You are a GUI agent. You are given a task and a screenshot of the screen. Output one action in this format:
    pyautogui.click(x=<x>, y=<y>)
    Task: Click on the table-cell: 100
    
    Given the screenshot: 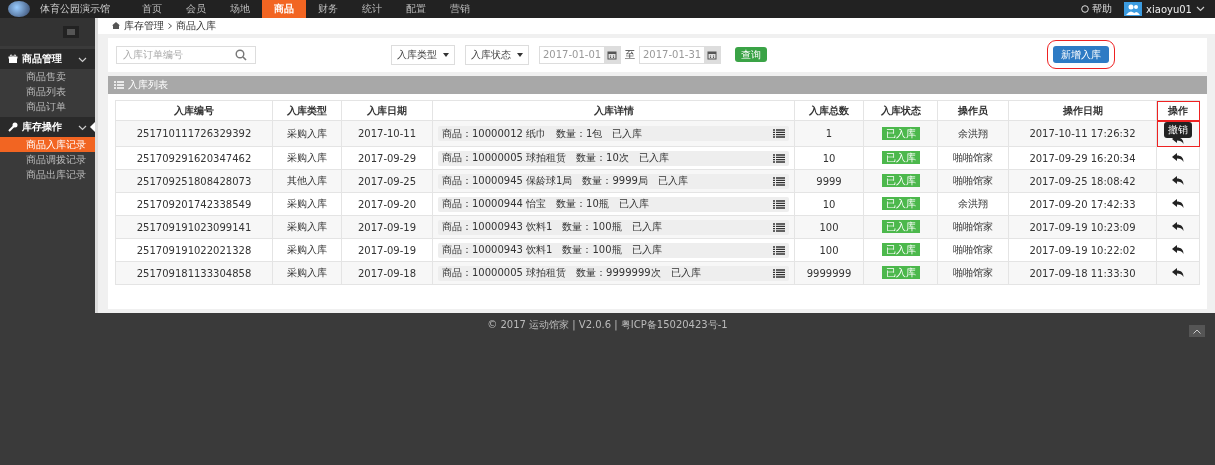 What is the action you would take?
    pyautogui.click(x=829, y=250)
    